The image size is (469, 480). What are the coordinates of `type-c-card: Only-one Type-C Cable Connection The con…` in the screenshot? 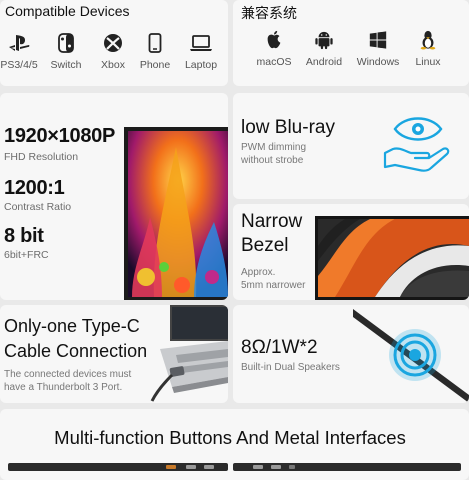 It's located at (114, 354).